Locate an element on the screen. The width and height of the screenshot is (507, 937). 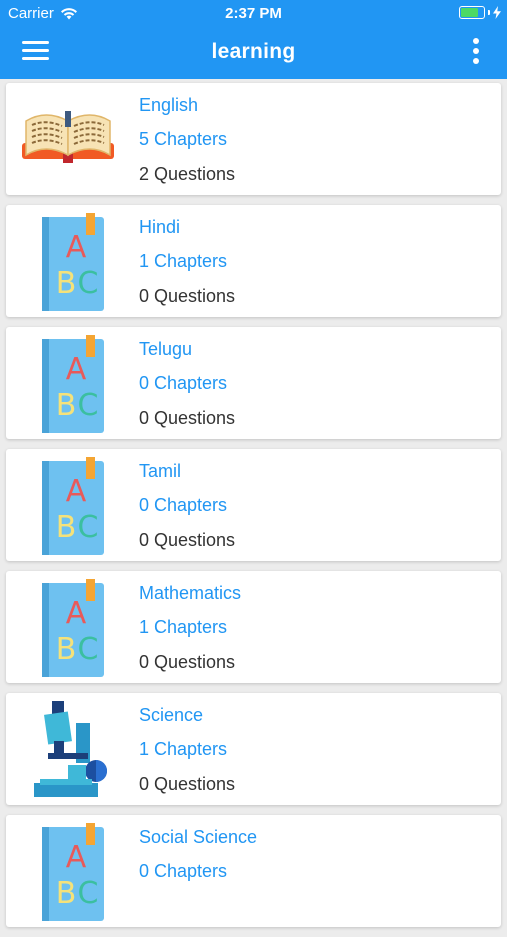
subject-name: English is located at coordinates (169, 105).